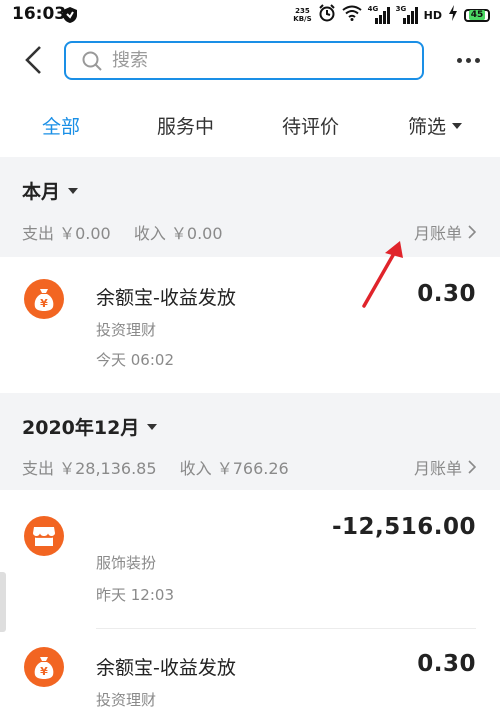  I want to click on month-title: 2020年12月, so click(81, 428).